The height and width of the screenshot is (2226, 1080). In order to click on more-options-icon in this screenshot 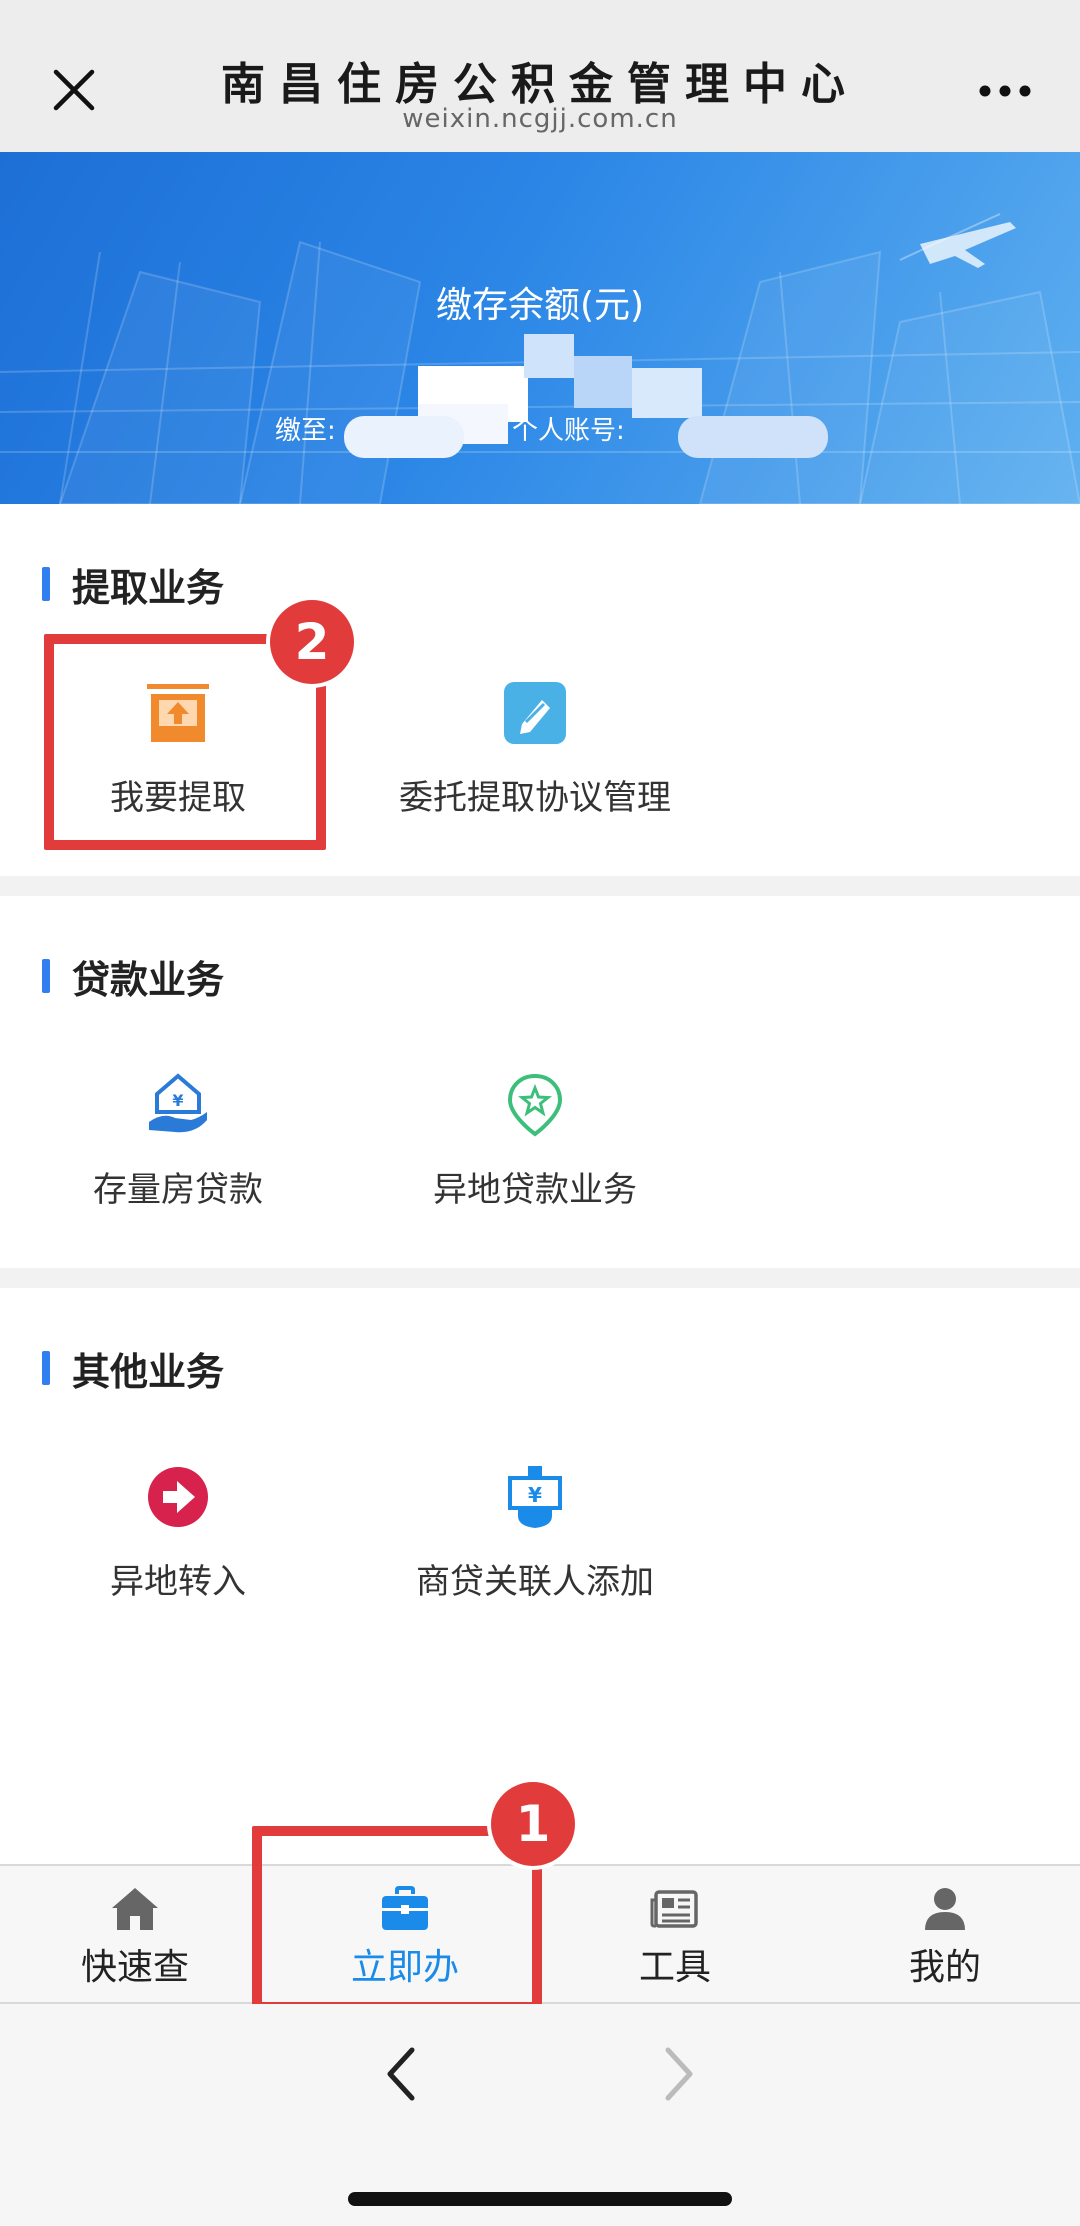, I will do `click(1005, 91)`.